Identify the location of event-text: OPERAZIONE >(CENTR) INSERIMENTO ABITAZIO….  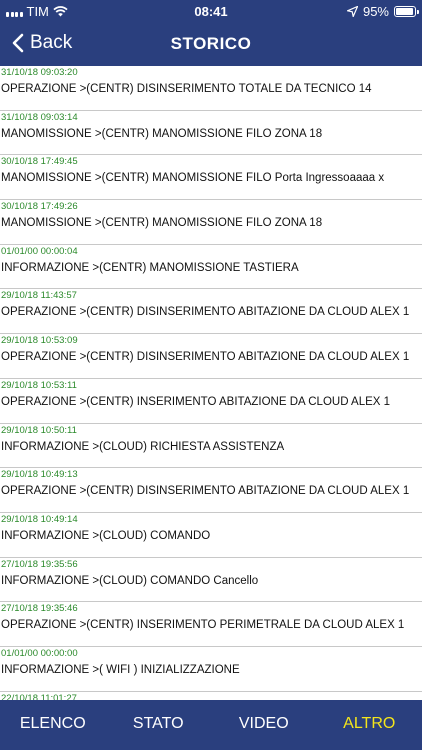
(196, 401).